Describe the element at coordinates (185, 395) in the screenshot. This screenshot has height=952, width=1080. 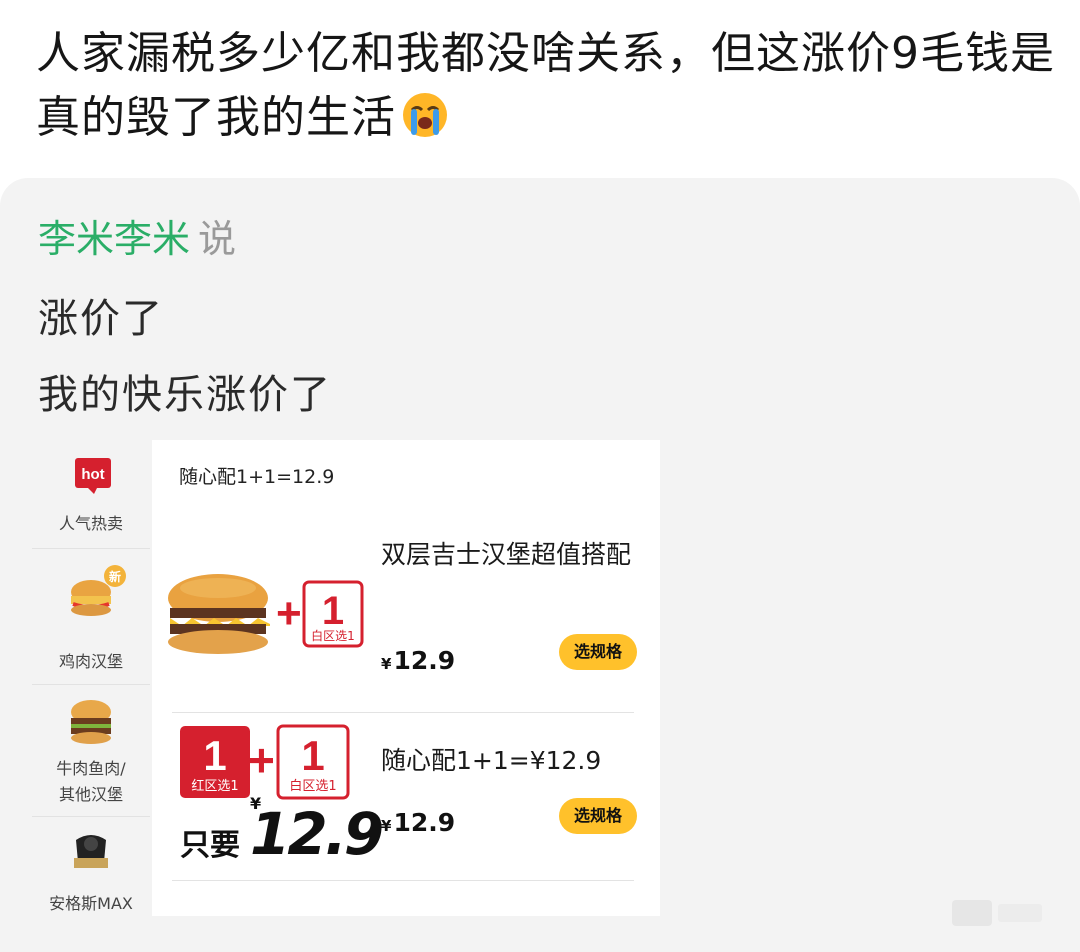
I see `quote-line-2: 我的快乐涨价了` at that location.